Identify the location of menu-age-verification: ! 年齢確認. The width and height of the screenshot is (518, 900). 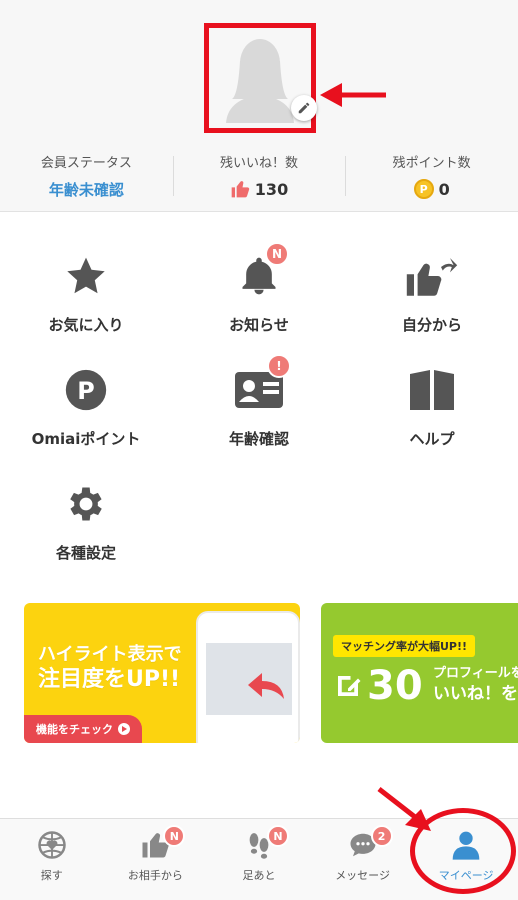
(259, 399).